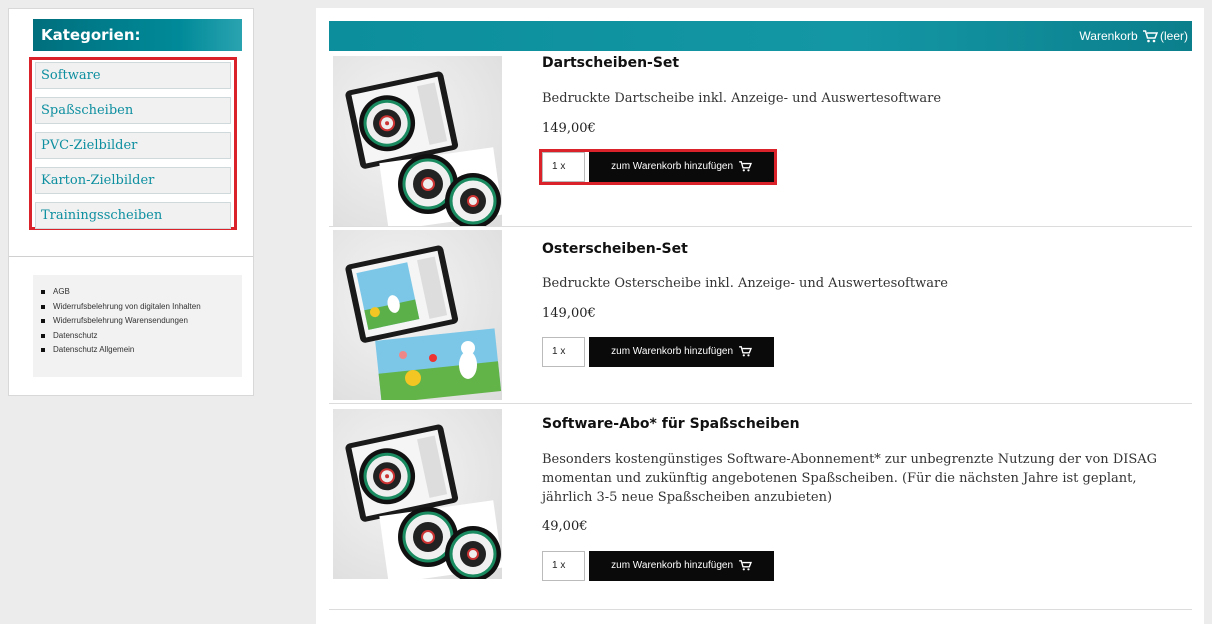 Image resolution: width=1212 pixels, height=624 pixels. I want to click on category-item-software: Software, so click(133, 75).